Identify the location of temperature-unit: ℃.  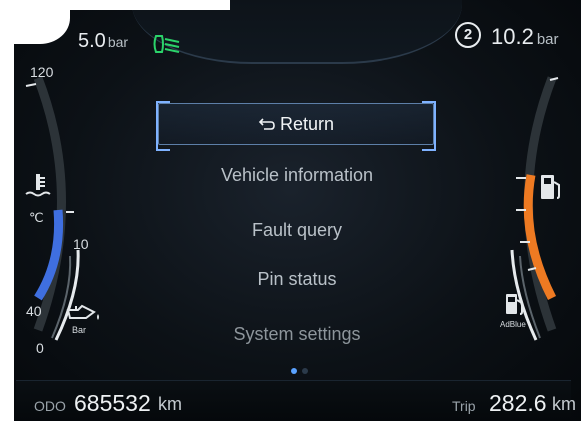
(36, 217).